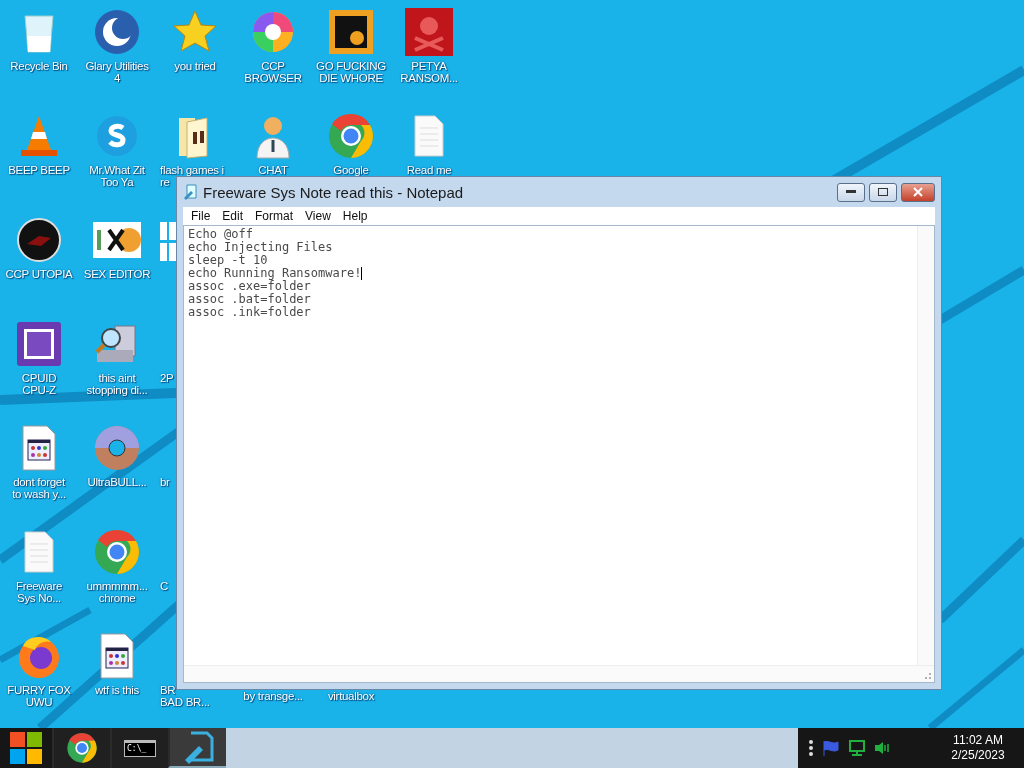  I want to click on icon-label: CHAT, so click(273, 170).